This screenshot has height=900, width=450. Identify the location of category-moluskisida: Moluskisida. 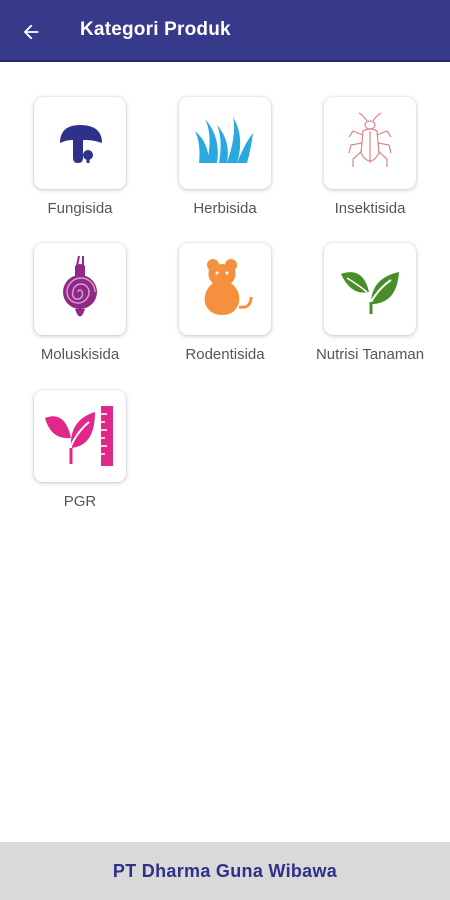
(80, 305).